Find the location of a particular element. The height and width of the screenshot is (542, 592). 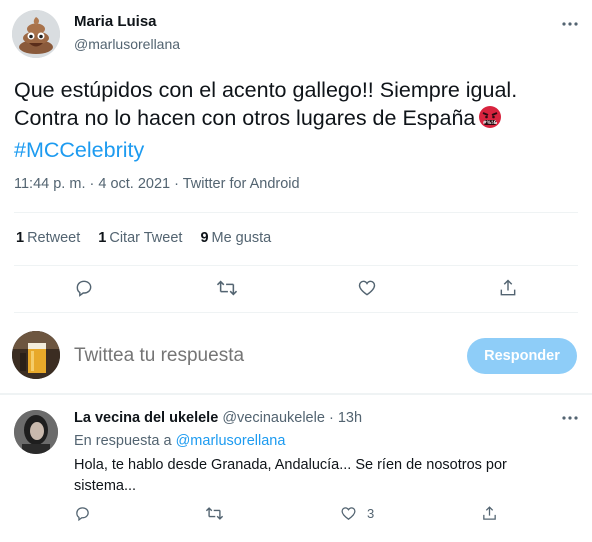

reply-more-options-button is located at coordinates (570, 418).